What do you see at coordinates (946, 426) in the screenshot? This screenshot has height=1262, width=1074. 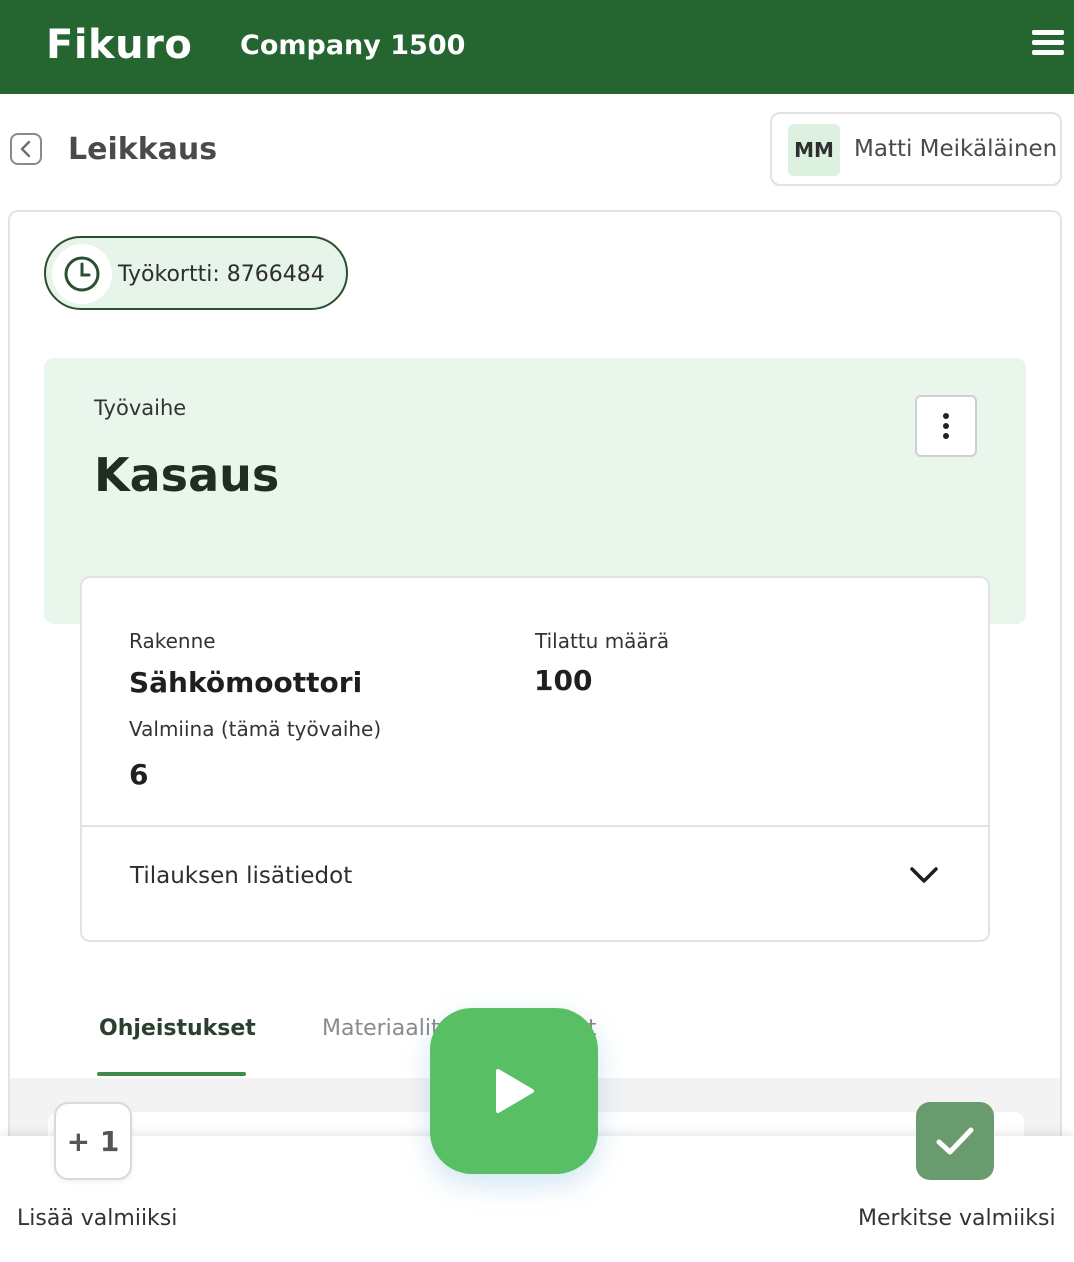 I see `more-vertical-icon` at bounding box center [946, 426].